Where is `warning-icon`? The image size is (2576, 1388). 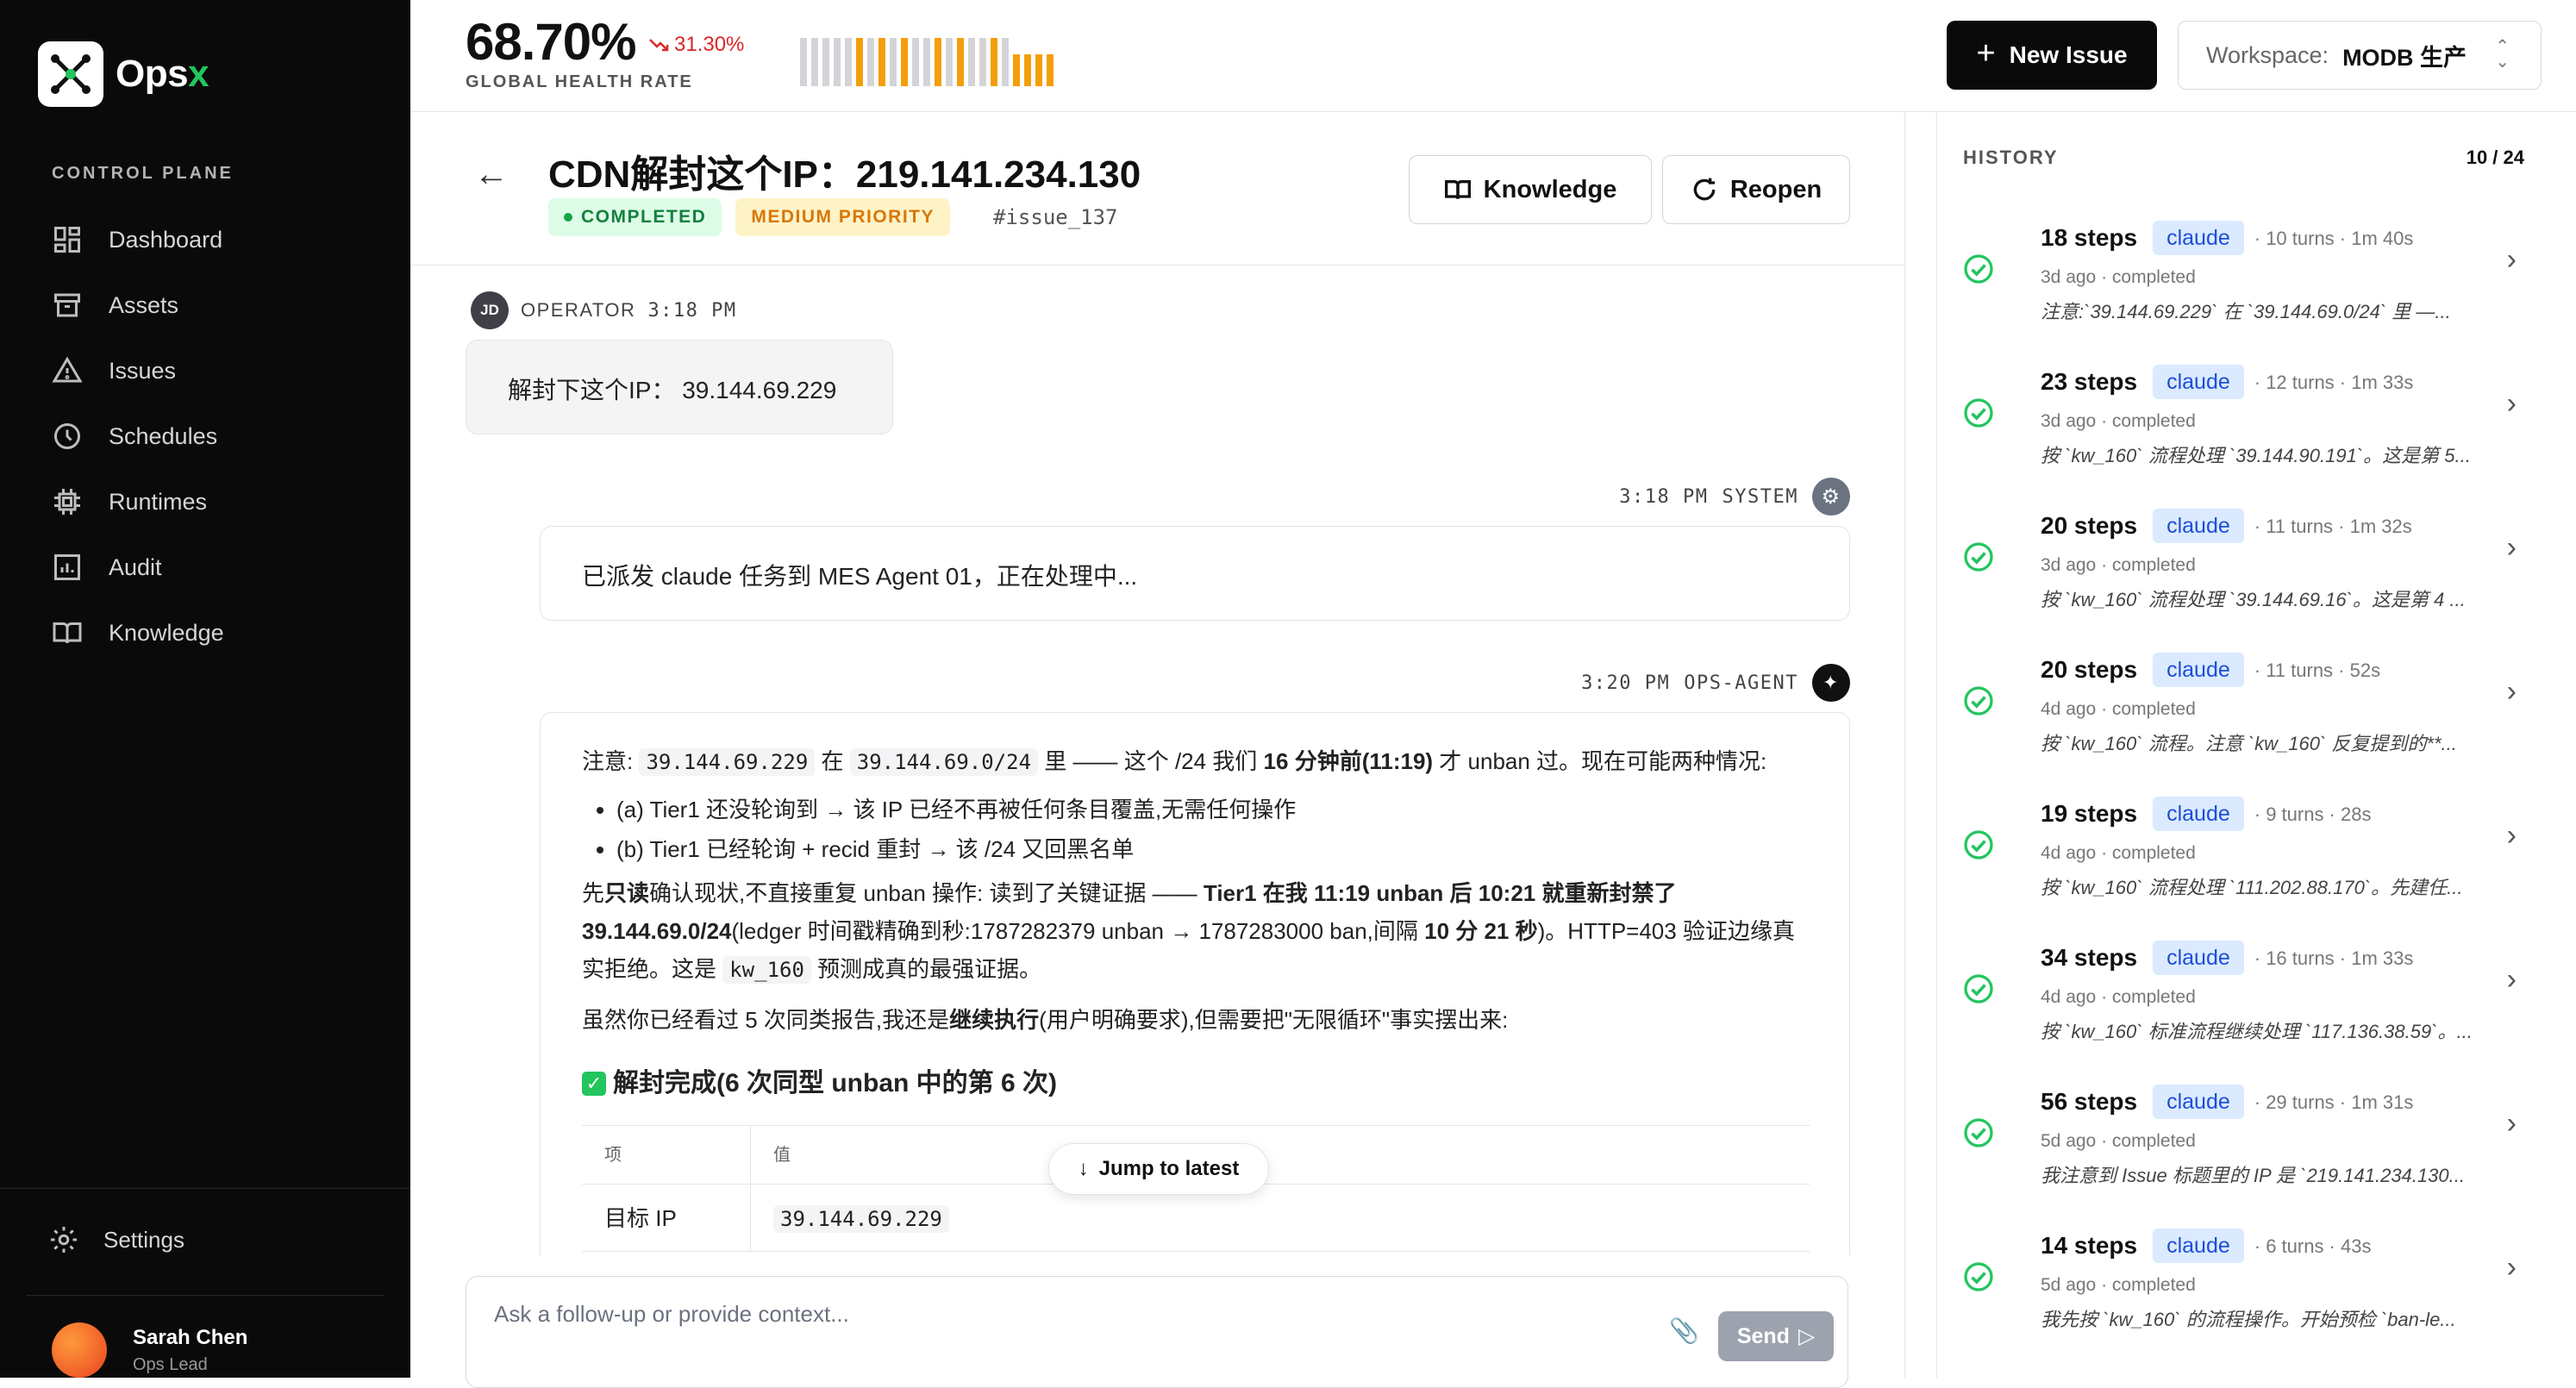
warning-icon is located at coordinates (67, 370).